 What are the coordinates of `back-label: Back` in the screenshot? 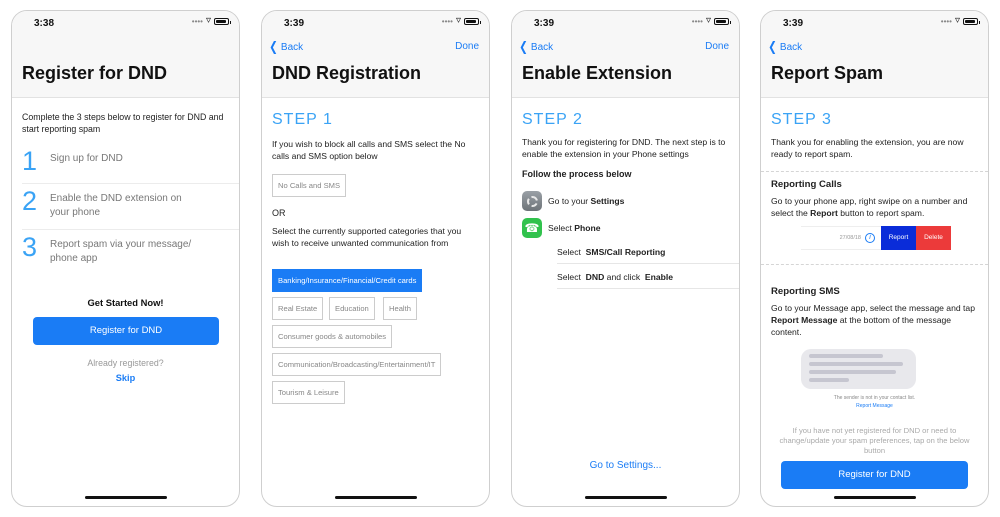 It's located at (791, 47).